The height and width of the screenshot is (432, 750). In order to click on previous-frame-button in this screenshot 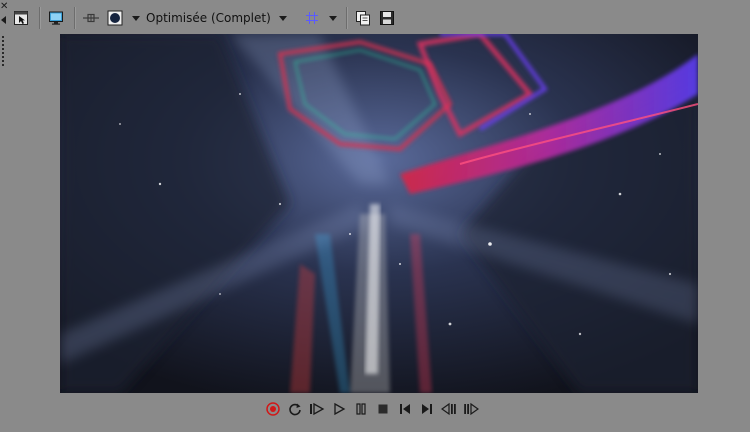, I will do `click(405, 409)`.